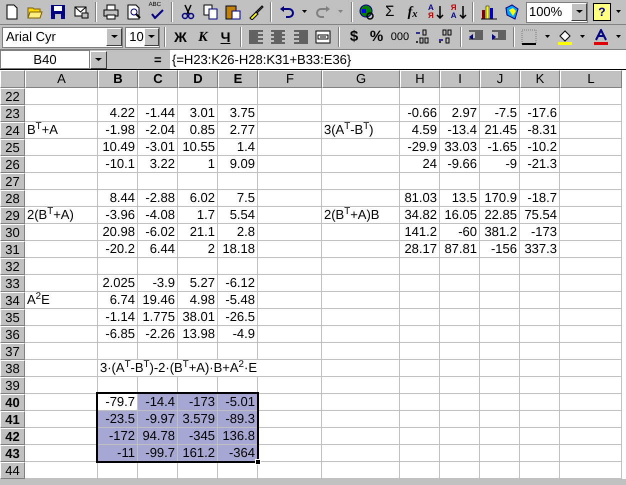 Image resolution: width=626 pixels, height=485 pixels. Describe the element at coordinates (412, 12) in the screenshot. I see `function-button: f$_{x}$` at that location.